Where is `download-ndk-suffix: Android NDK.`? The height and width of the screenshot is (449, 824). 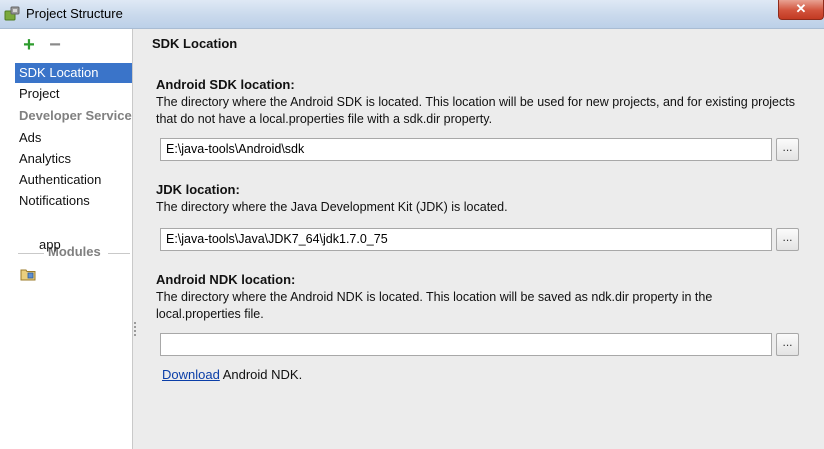 download-ndk-suffix: Android NDK. is located at coordinates (261, 374).